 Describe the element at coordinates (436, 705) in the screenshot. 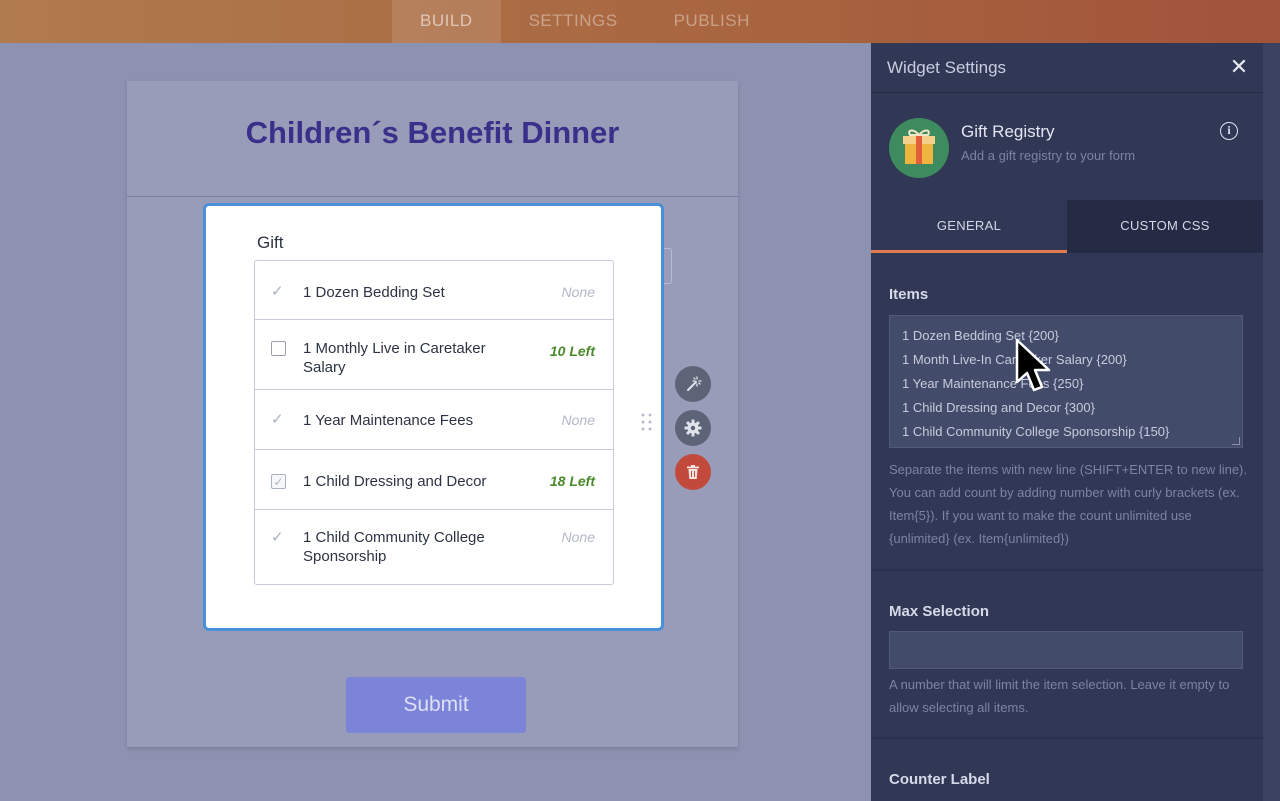

I see `submit-button: Submit` at that location.